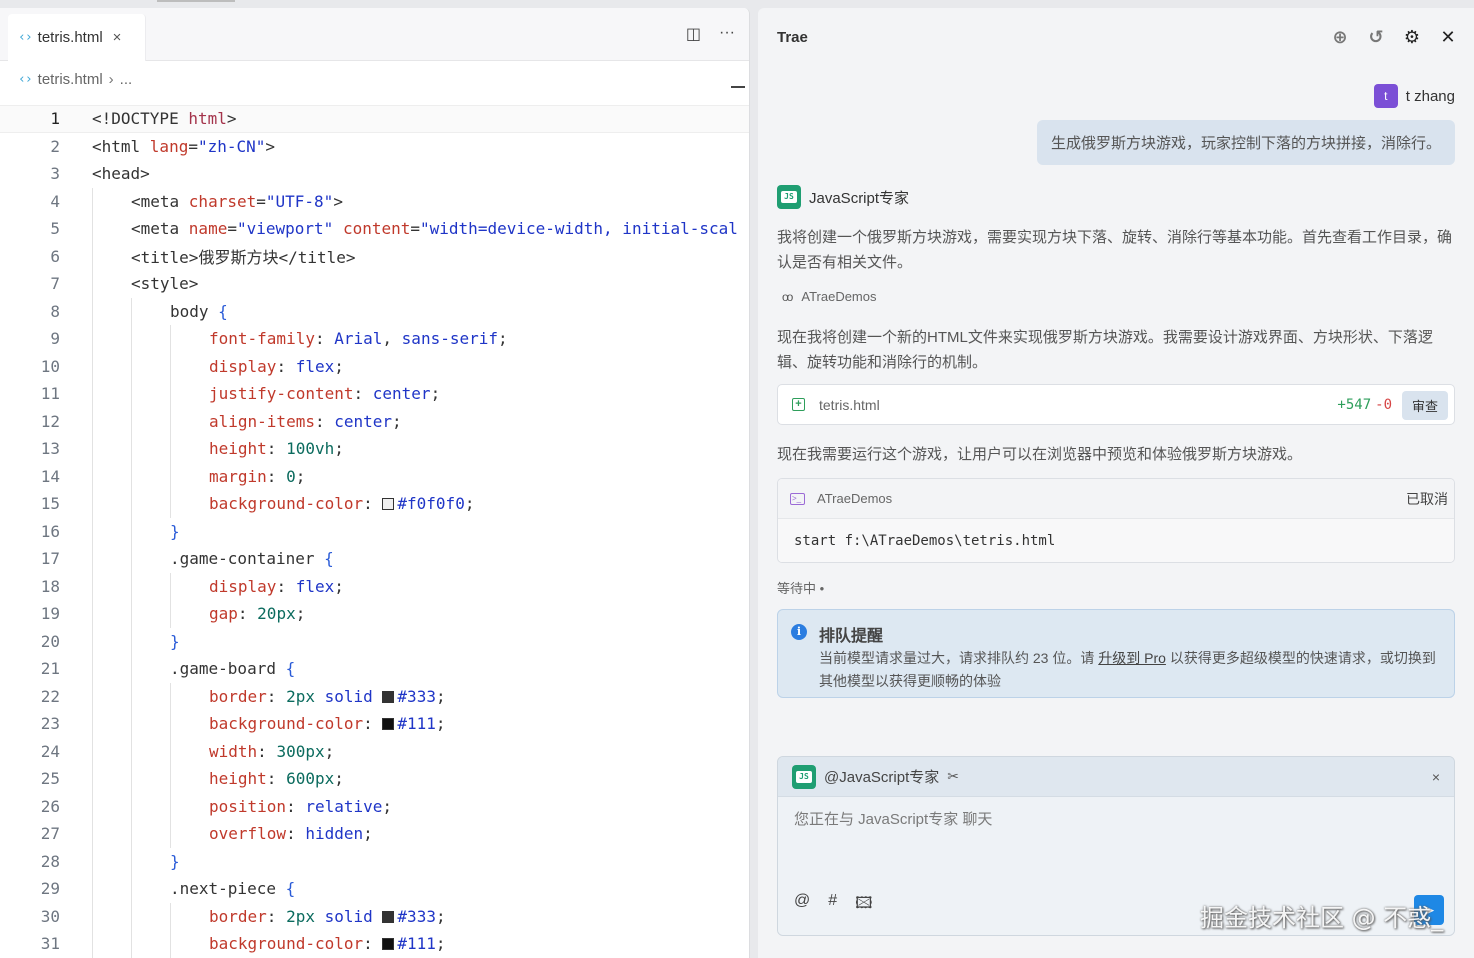 The width and height of the screenshot is (1474, 958). I want to click on code-line: 6 <title>俄罗斯方块</title>, so click(374, 256).